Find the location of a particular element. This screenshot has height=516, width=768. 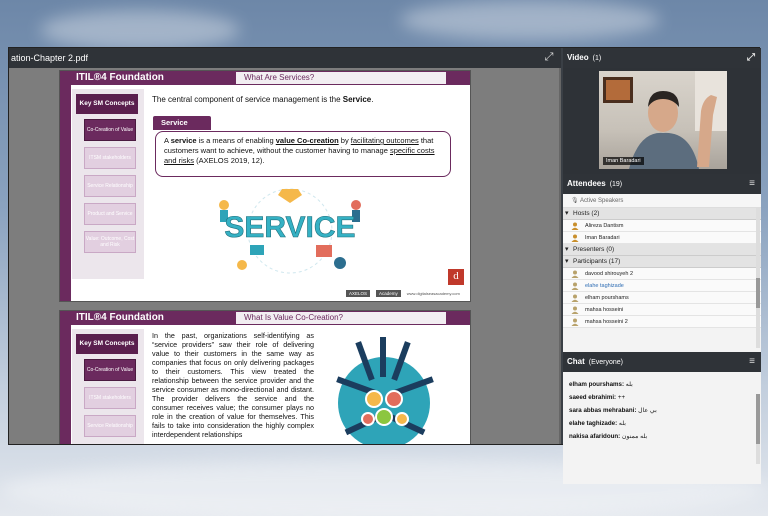

presenters-section: Presenters (0) is located at coordinates (662, 250).